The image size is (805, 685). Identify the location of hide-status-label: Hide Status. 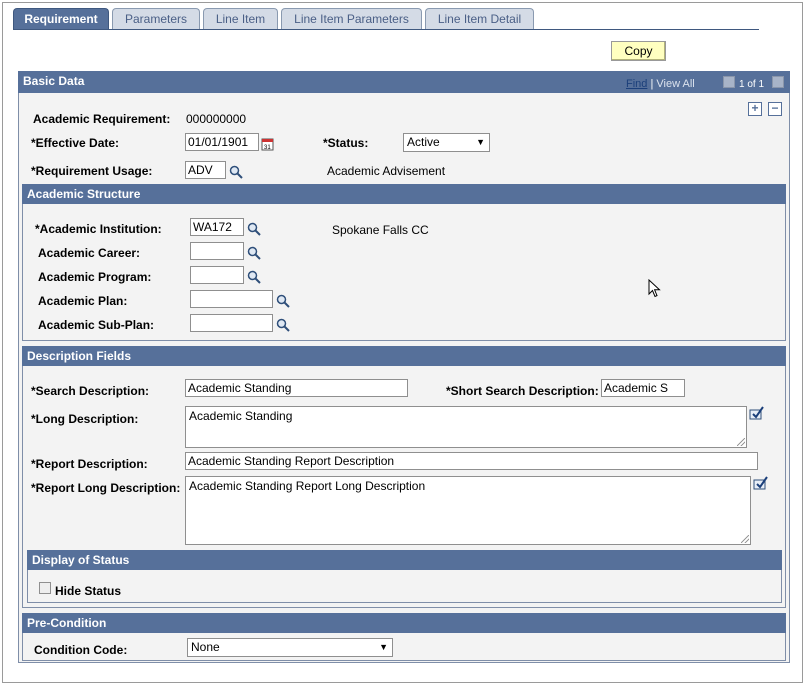
(88, 591).